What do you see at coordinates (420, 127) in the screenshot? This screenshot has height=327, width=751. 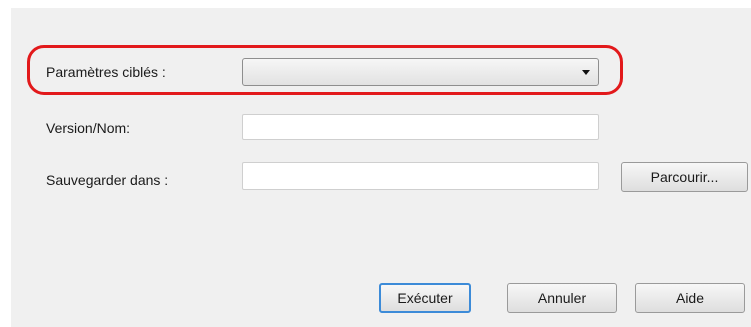 I see `version-name-input` at bounding box center [420, 127].